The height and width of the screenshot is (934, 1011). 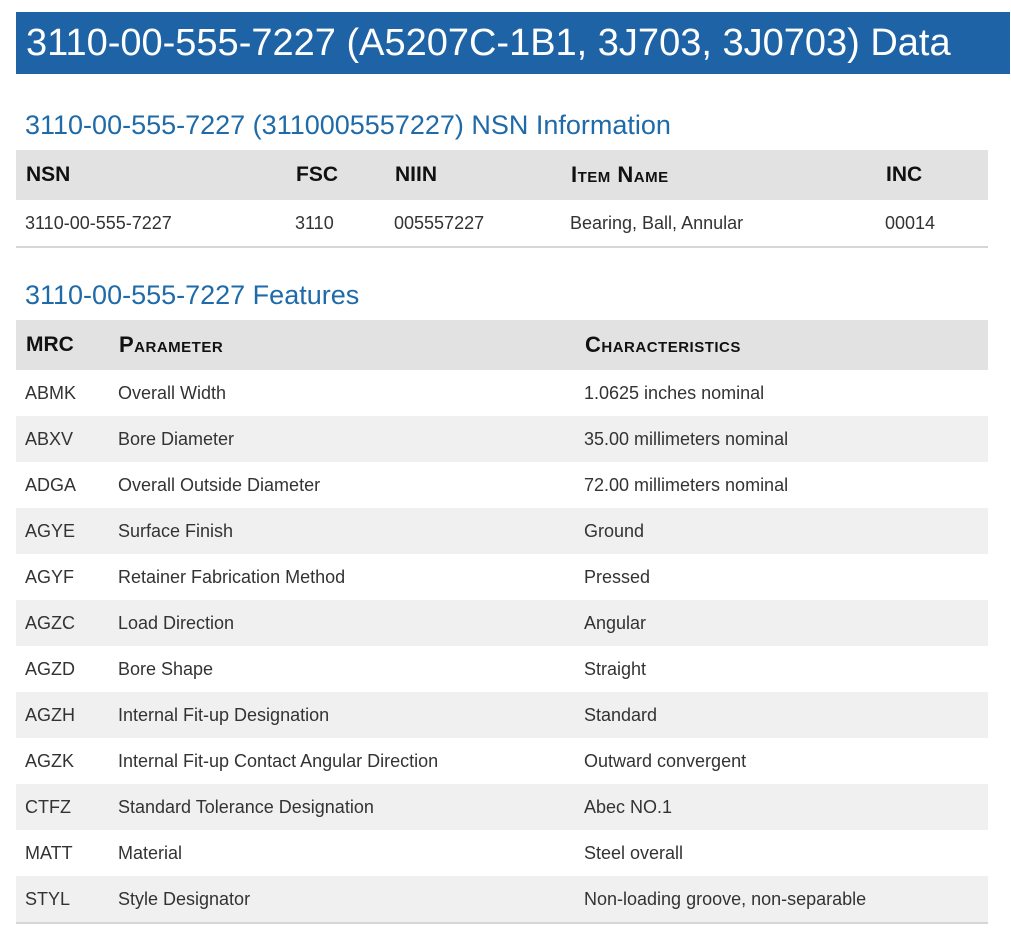 What do you see at coordinates (502, 669) in the screenshot?
I see `table-row: AGZD Bore Shape Straight` at bounding box center [502, 669].